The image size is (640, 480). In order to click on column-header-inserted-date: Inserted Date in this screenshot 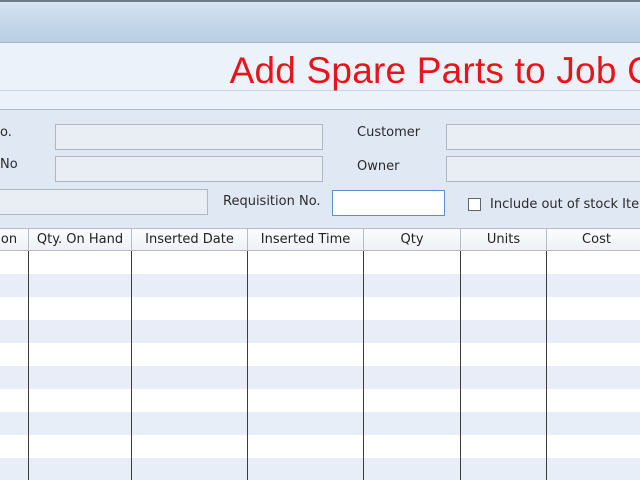, I will do `click(190, 240)`.